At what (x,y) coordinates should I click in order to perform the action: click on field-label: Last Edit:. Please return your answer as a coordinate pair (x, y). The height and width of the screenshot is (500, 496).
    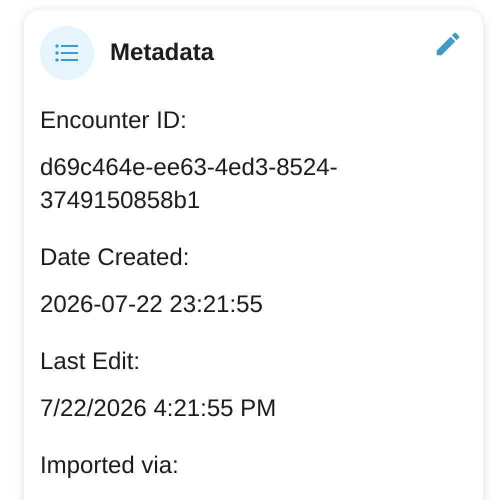
    Looking at the image, I should click on (91, 362).